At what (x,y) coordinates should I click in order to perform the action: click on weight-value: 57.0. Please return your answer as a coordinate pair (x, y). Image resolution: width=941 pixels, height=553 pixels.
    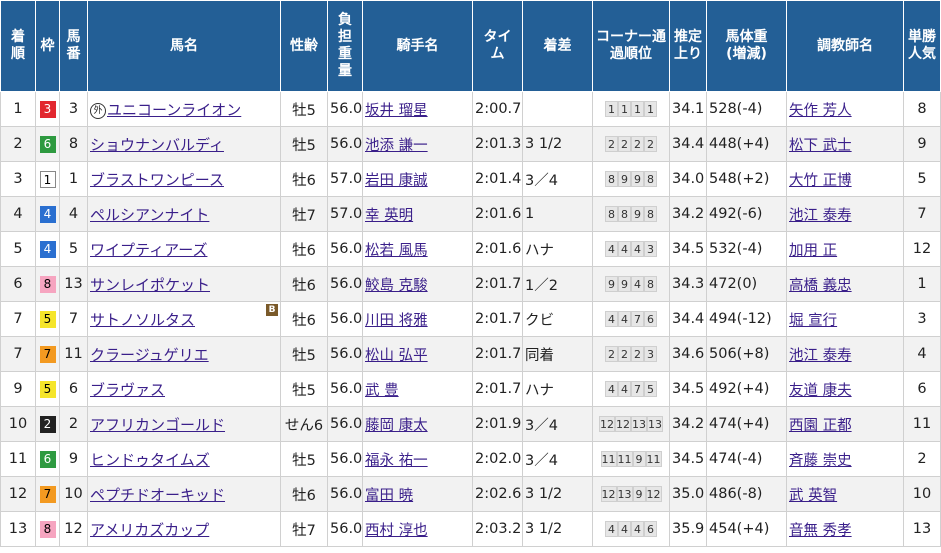
    Looking at the image, I should click on (346, 214).